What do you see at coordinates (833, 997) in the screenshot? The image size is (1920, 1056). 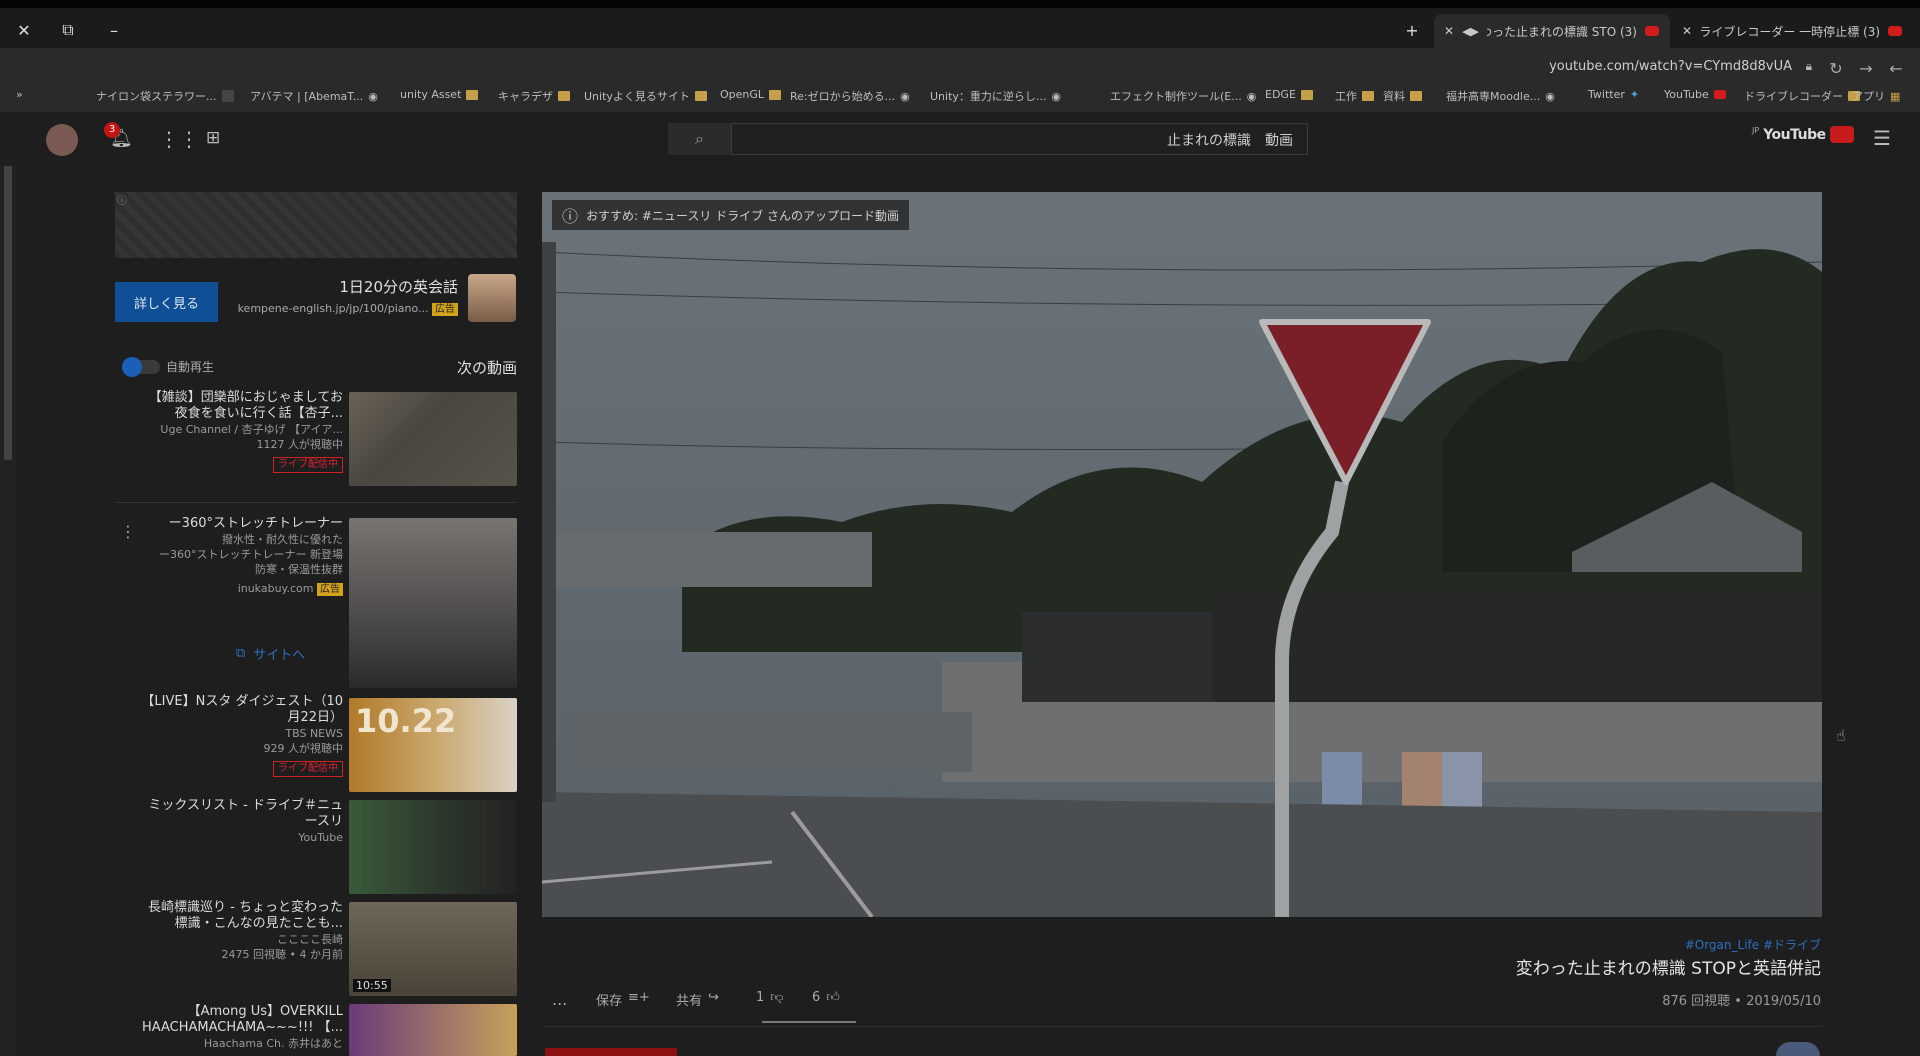 I see `thumbs-up-icon: 👍︎` at bounding box center [833, 997].